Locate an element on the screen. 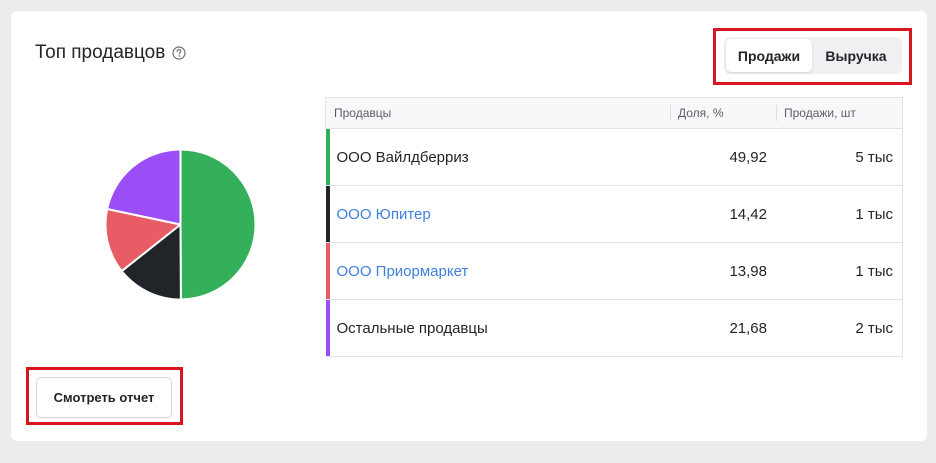 The height and width of the screenshot is (463, 936). seller-sales: 5 тыс is located at coordinates (839, 157).